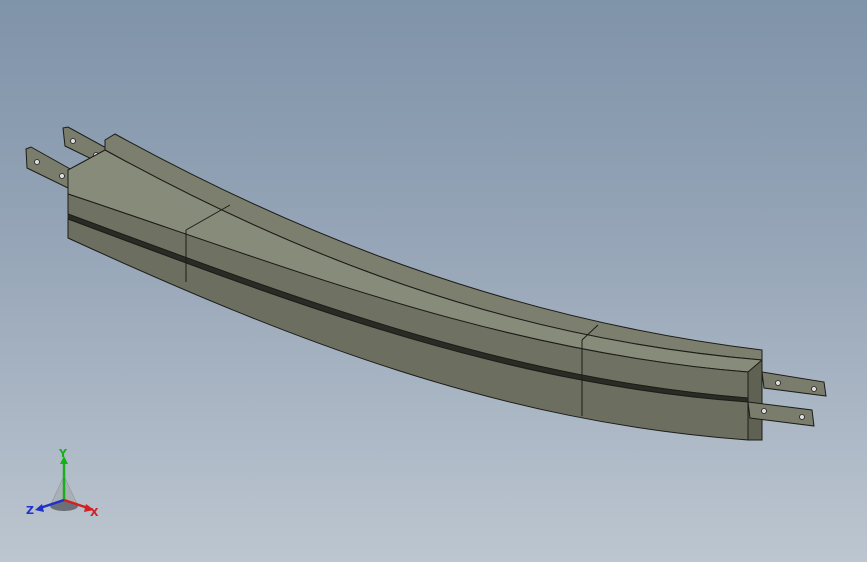  Describe the element at coordinates (94, 512) in the screenshot. I see `x-axis-label: X` at that location.